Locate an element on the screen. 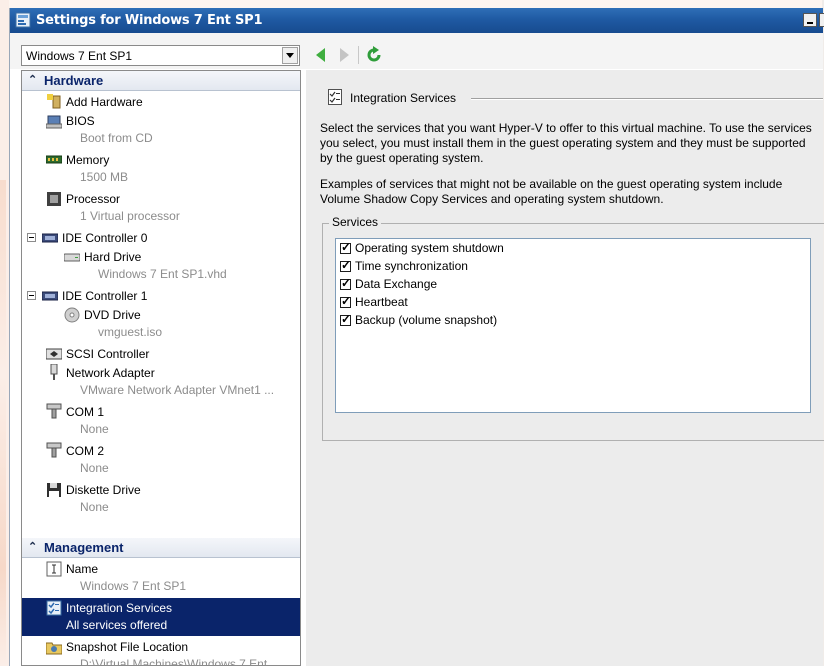 Image resolution: width=824 pixels, height=666 pixels. name-field-icon is located at coordinates (54, 569).